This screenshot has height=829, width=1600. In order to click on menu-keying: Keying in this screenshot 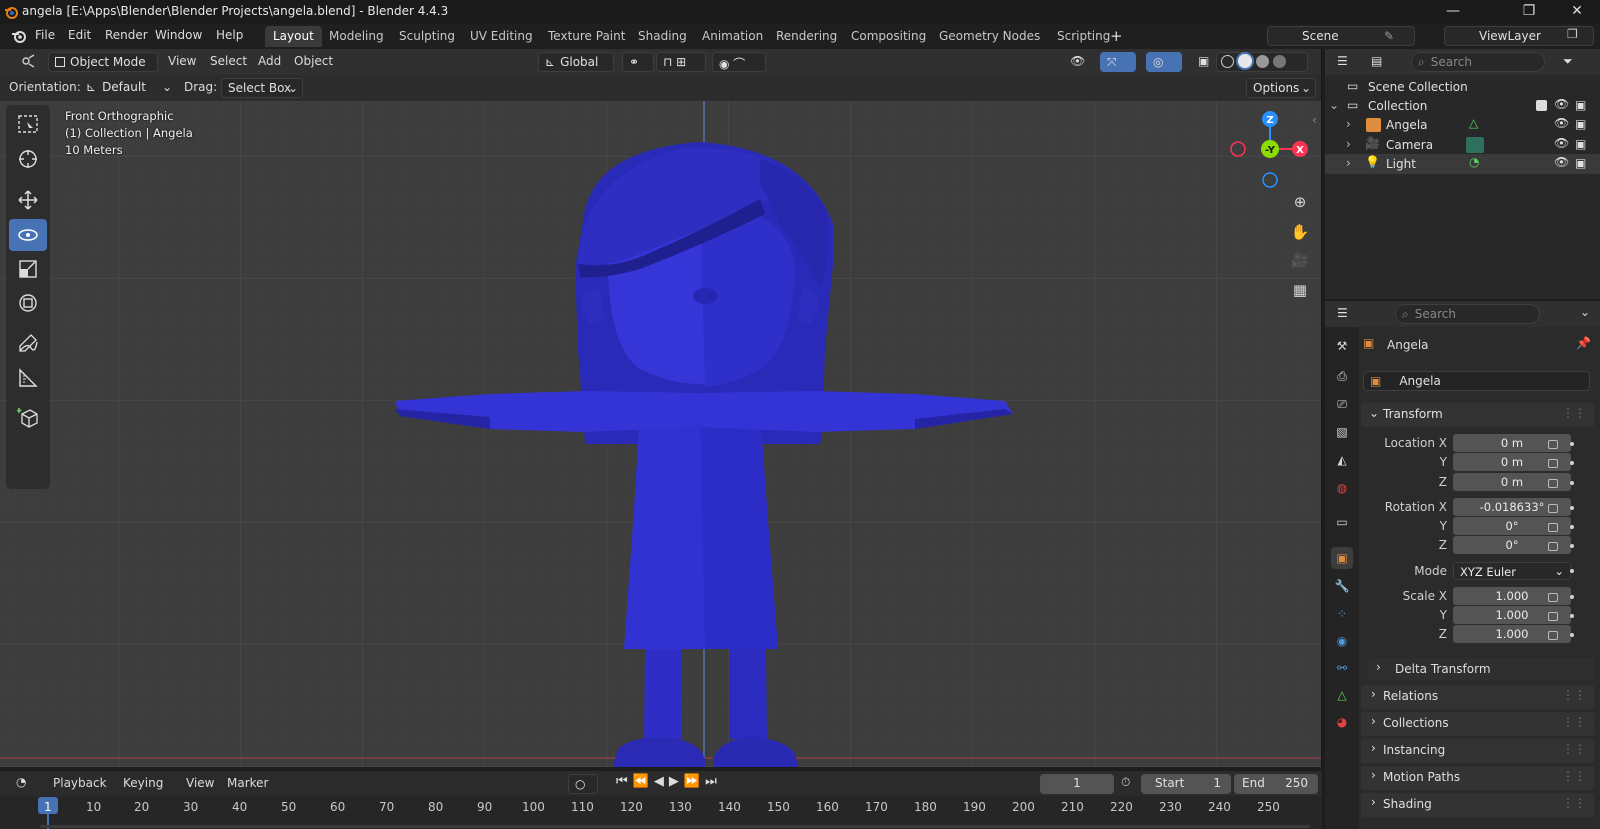, I will do `click(143, 783)`.